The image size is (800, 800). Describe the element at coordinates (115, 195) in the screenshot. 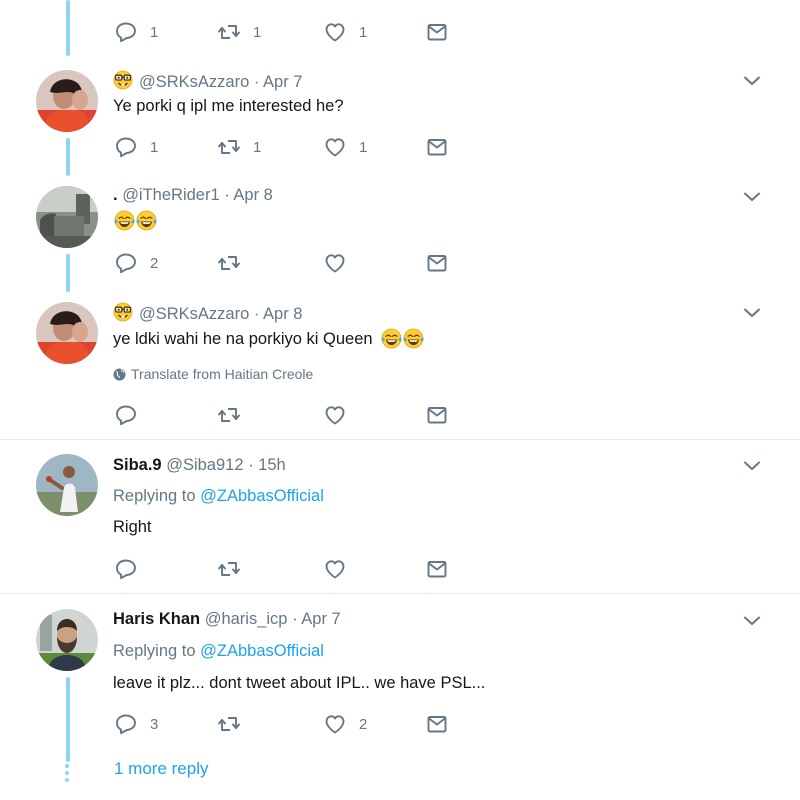

I see `display-name: .` at that location.